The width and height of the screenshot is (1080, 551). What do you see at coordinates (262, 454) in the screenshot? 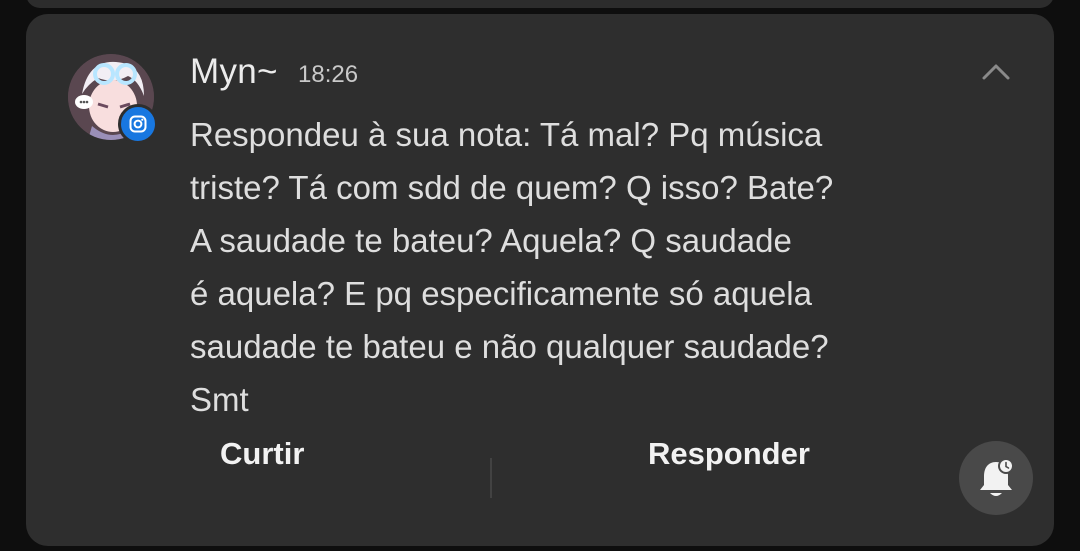
I see `like-button: Curtir` at bounding box center [262, 454].